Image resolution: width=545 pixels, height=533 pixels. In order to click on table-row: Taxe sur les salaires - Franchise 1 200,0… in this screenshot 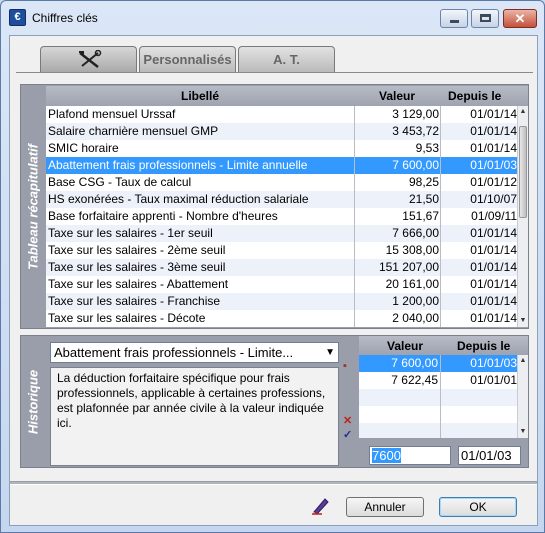, I will do `click(281, 301)`.